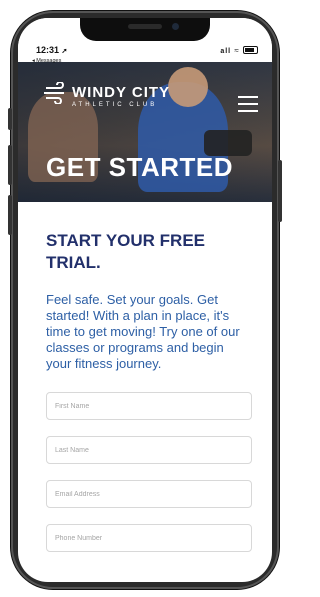 The width and height of the screenshot is (320, 597). Describe the element at coordinates (145, 29) in the screenshot. I see `notch` at that location.